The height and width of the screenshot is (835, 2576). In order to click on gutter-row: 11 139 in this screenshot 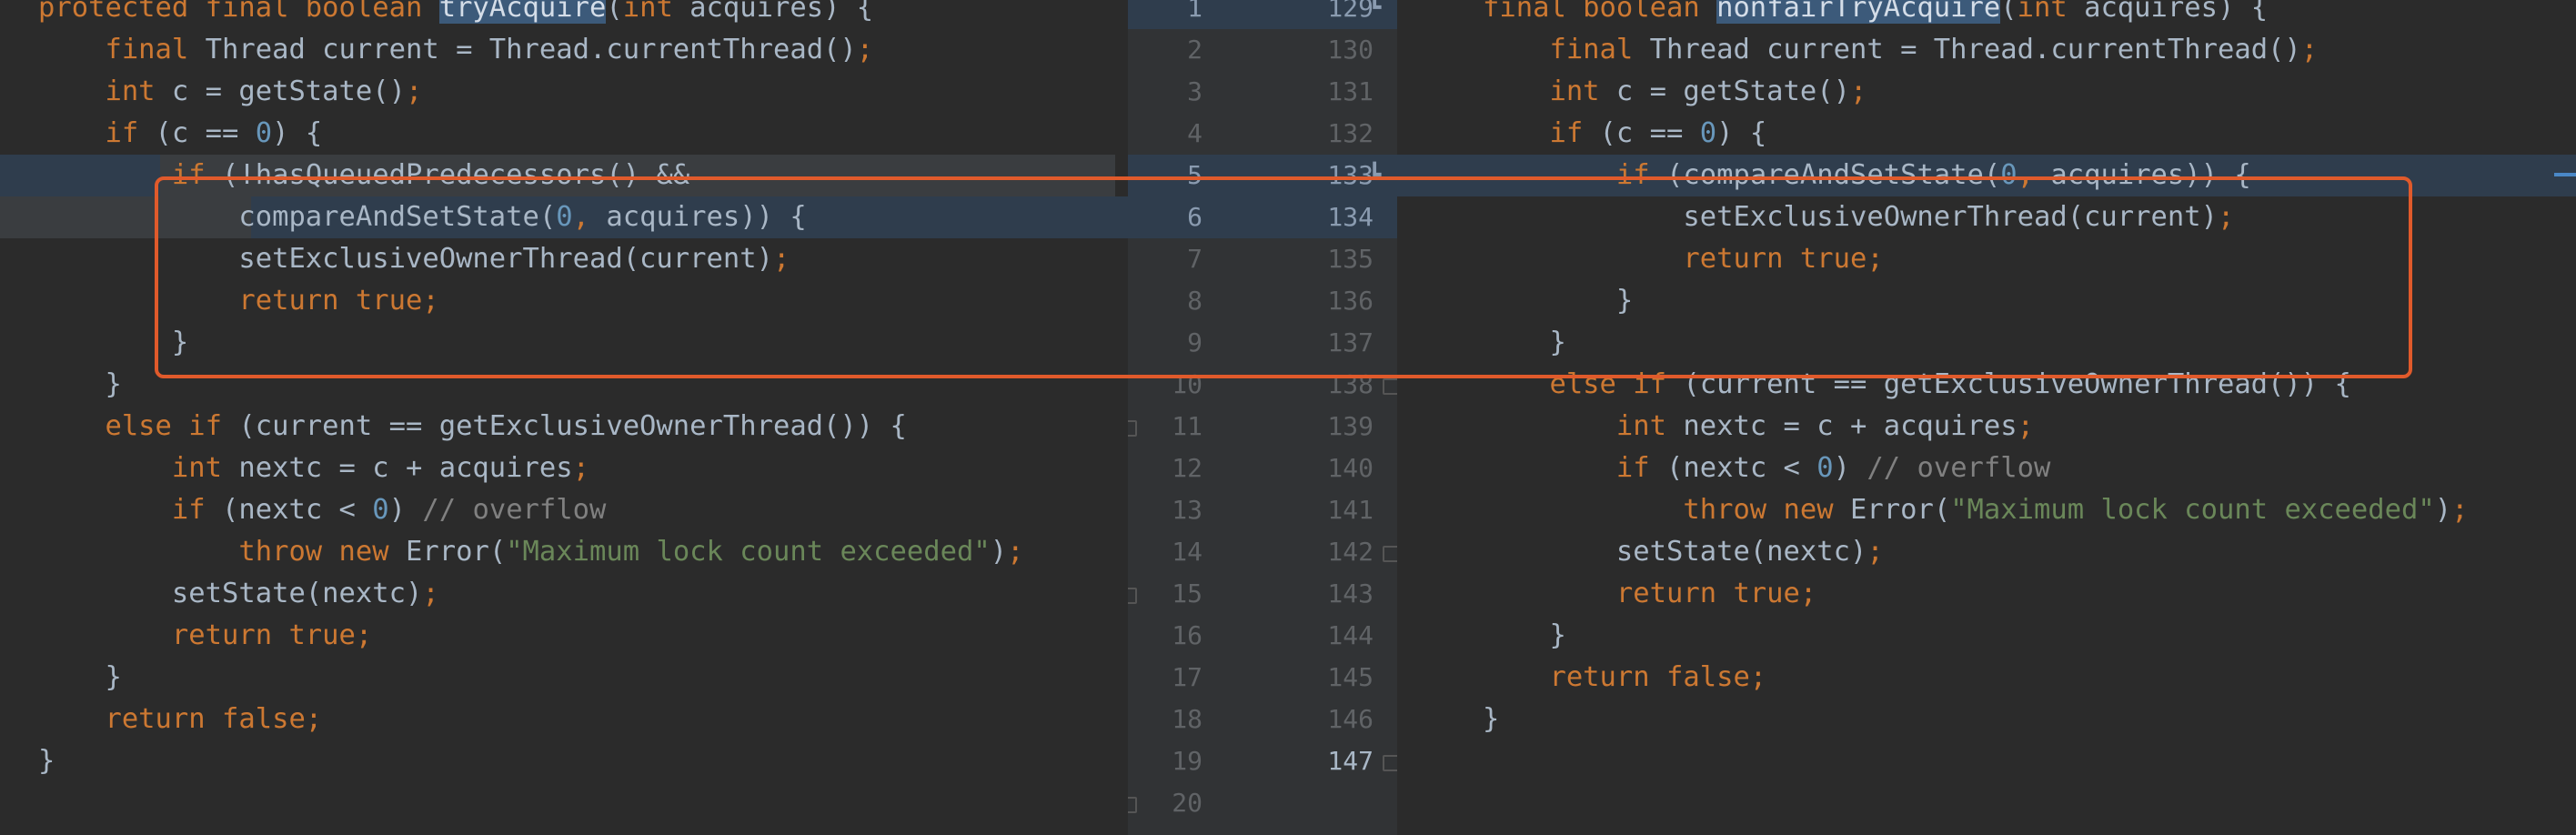, I will do `click(1262, 427)`.